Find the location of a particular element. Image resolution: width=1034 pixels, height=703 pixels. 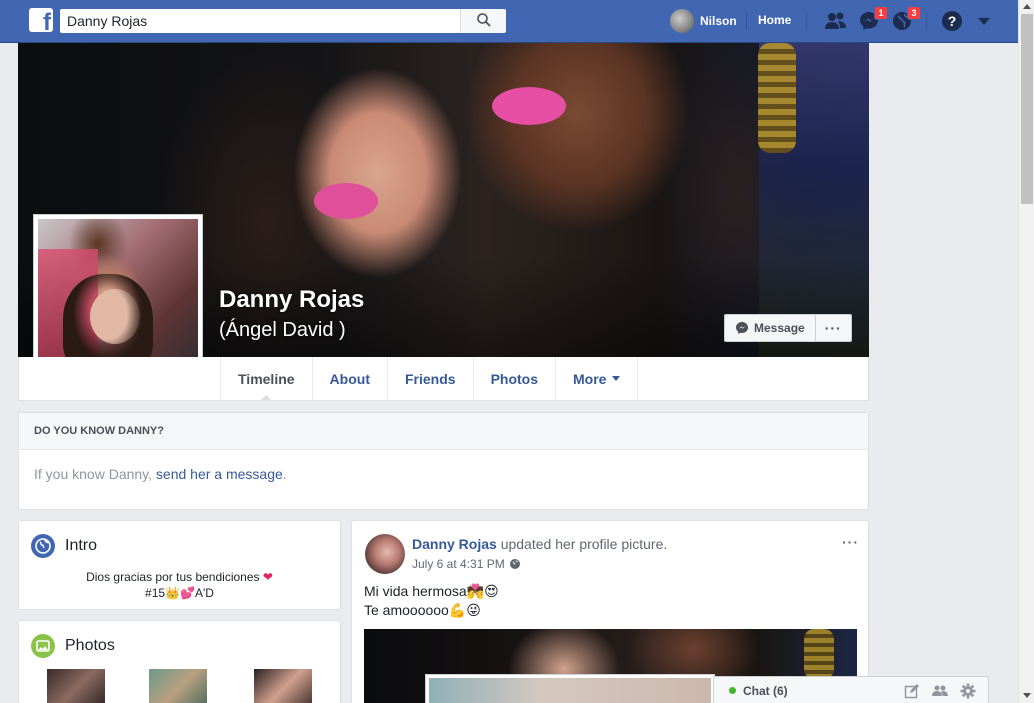

profile-more-button: ··· is located at coordinates (833, 328).